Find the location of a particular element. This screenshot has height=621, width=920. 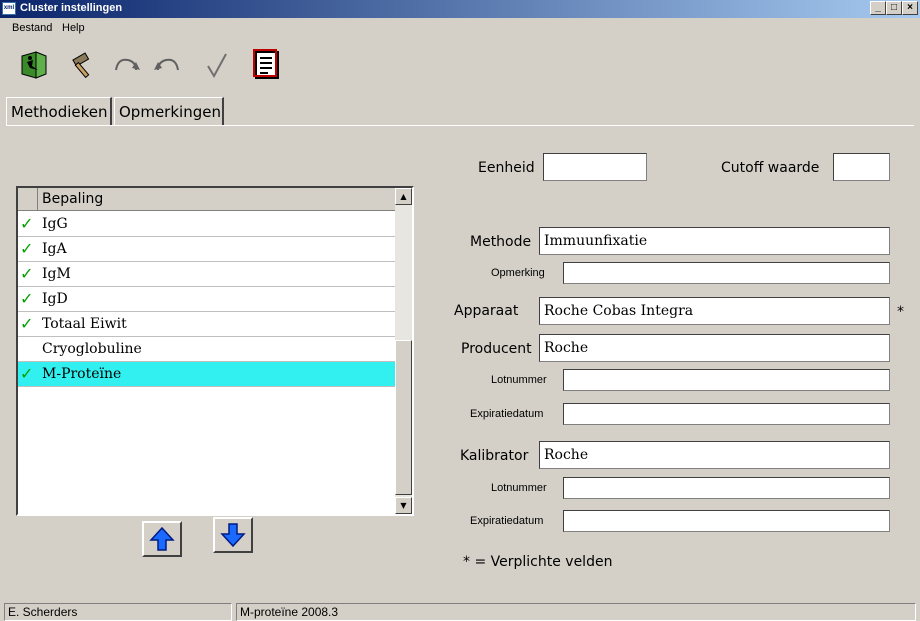

bepaling-cell: Cryoglobuline is located at coordinates (92, 349).